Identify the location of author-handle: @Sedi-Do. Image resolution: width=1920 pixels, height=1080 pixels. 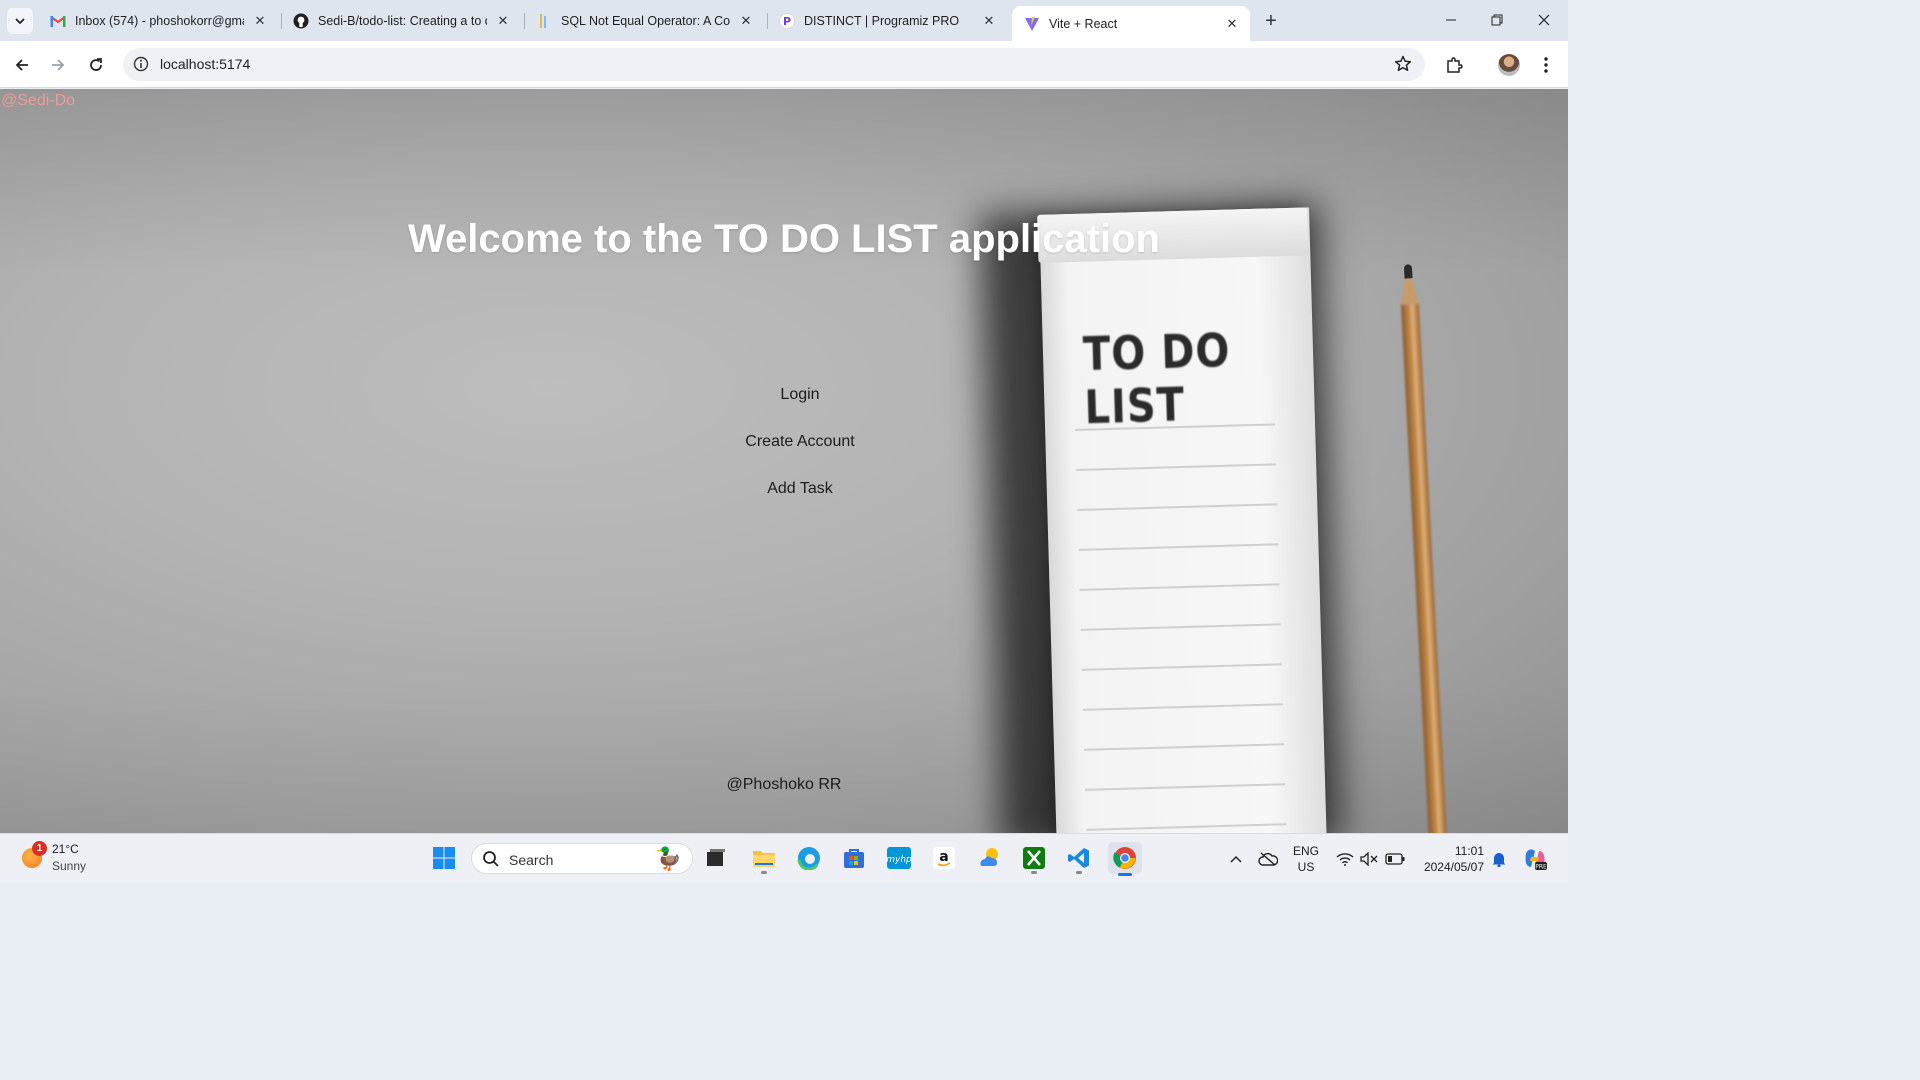
(38, 100).